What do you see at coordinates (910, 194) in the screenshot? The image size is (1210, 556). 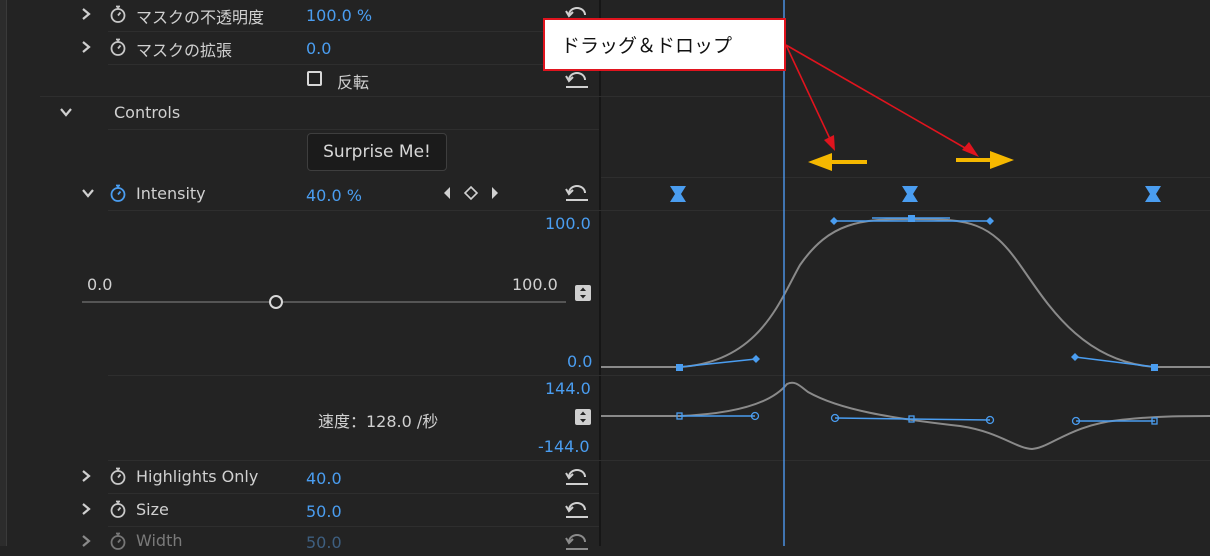 I see `keyframe-marker-selected` at bounding box center [910, 194].